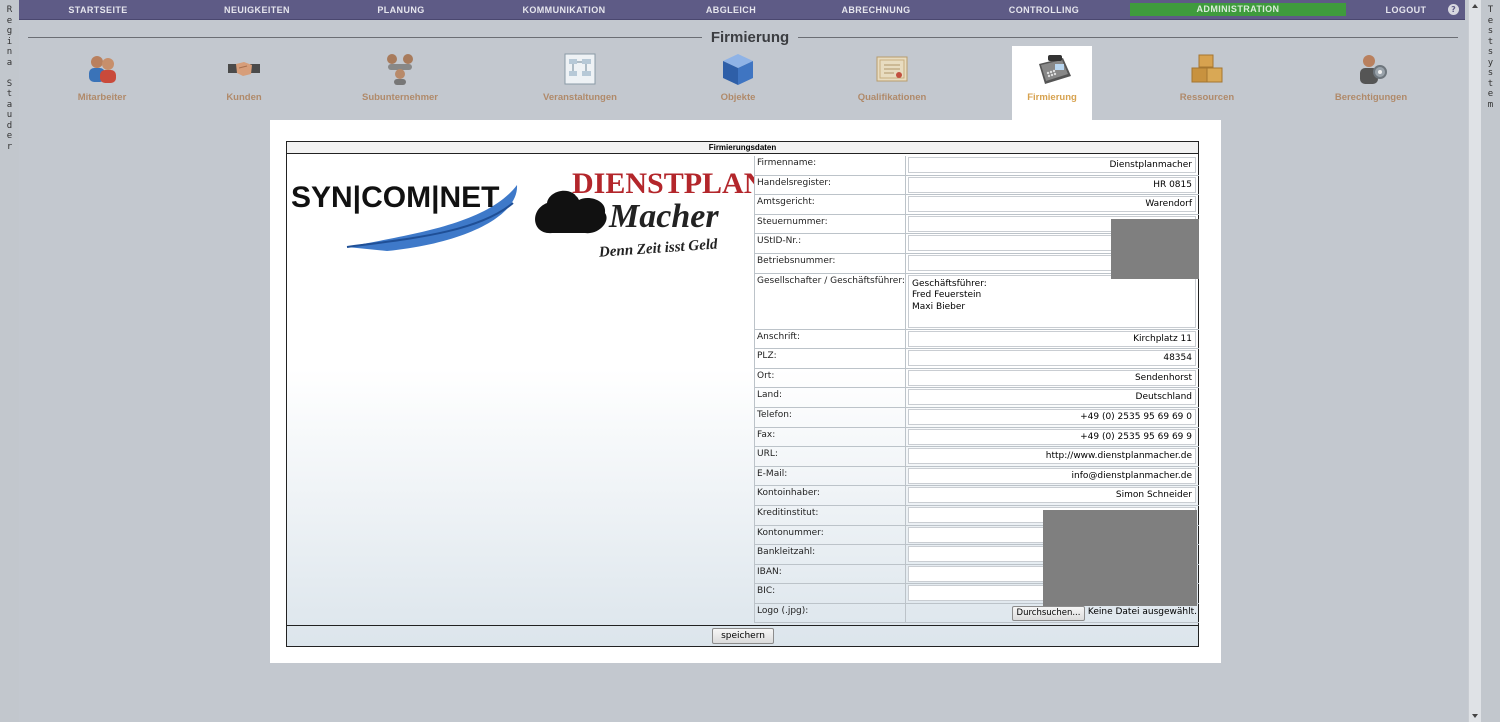 Image resolution: width=1500 pixels, height=722 pixels. Describe the element at coordinates (830, 515) in the screenshot. I see `field-label: Kreditinstitut:` at that location.